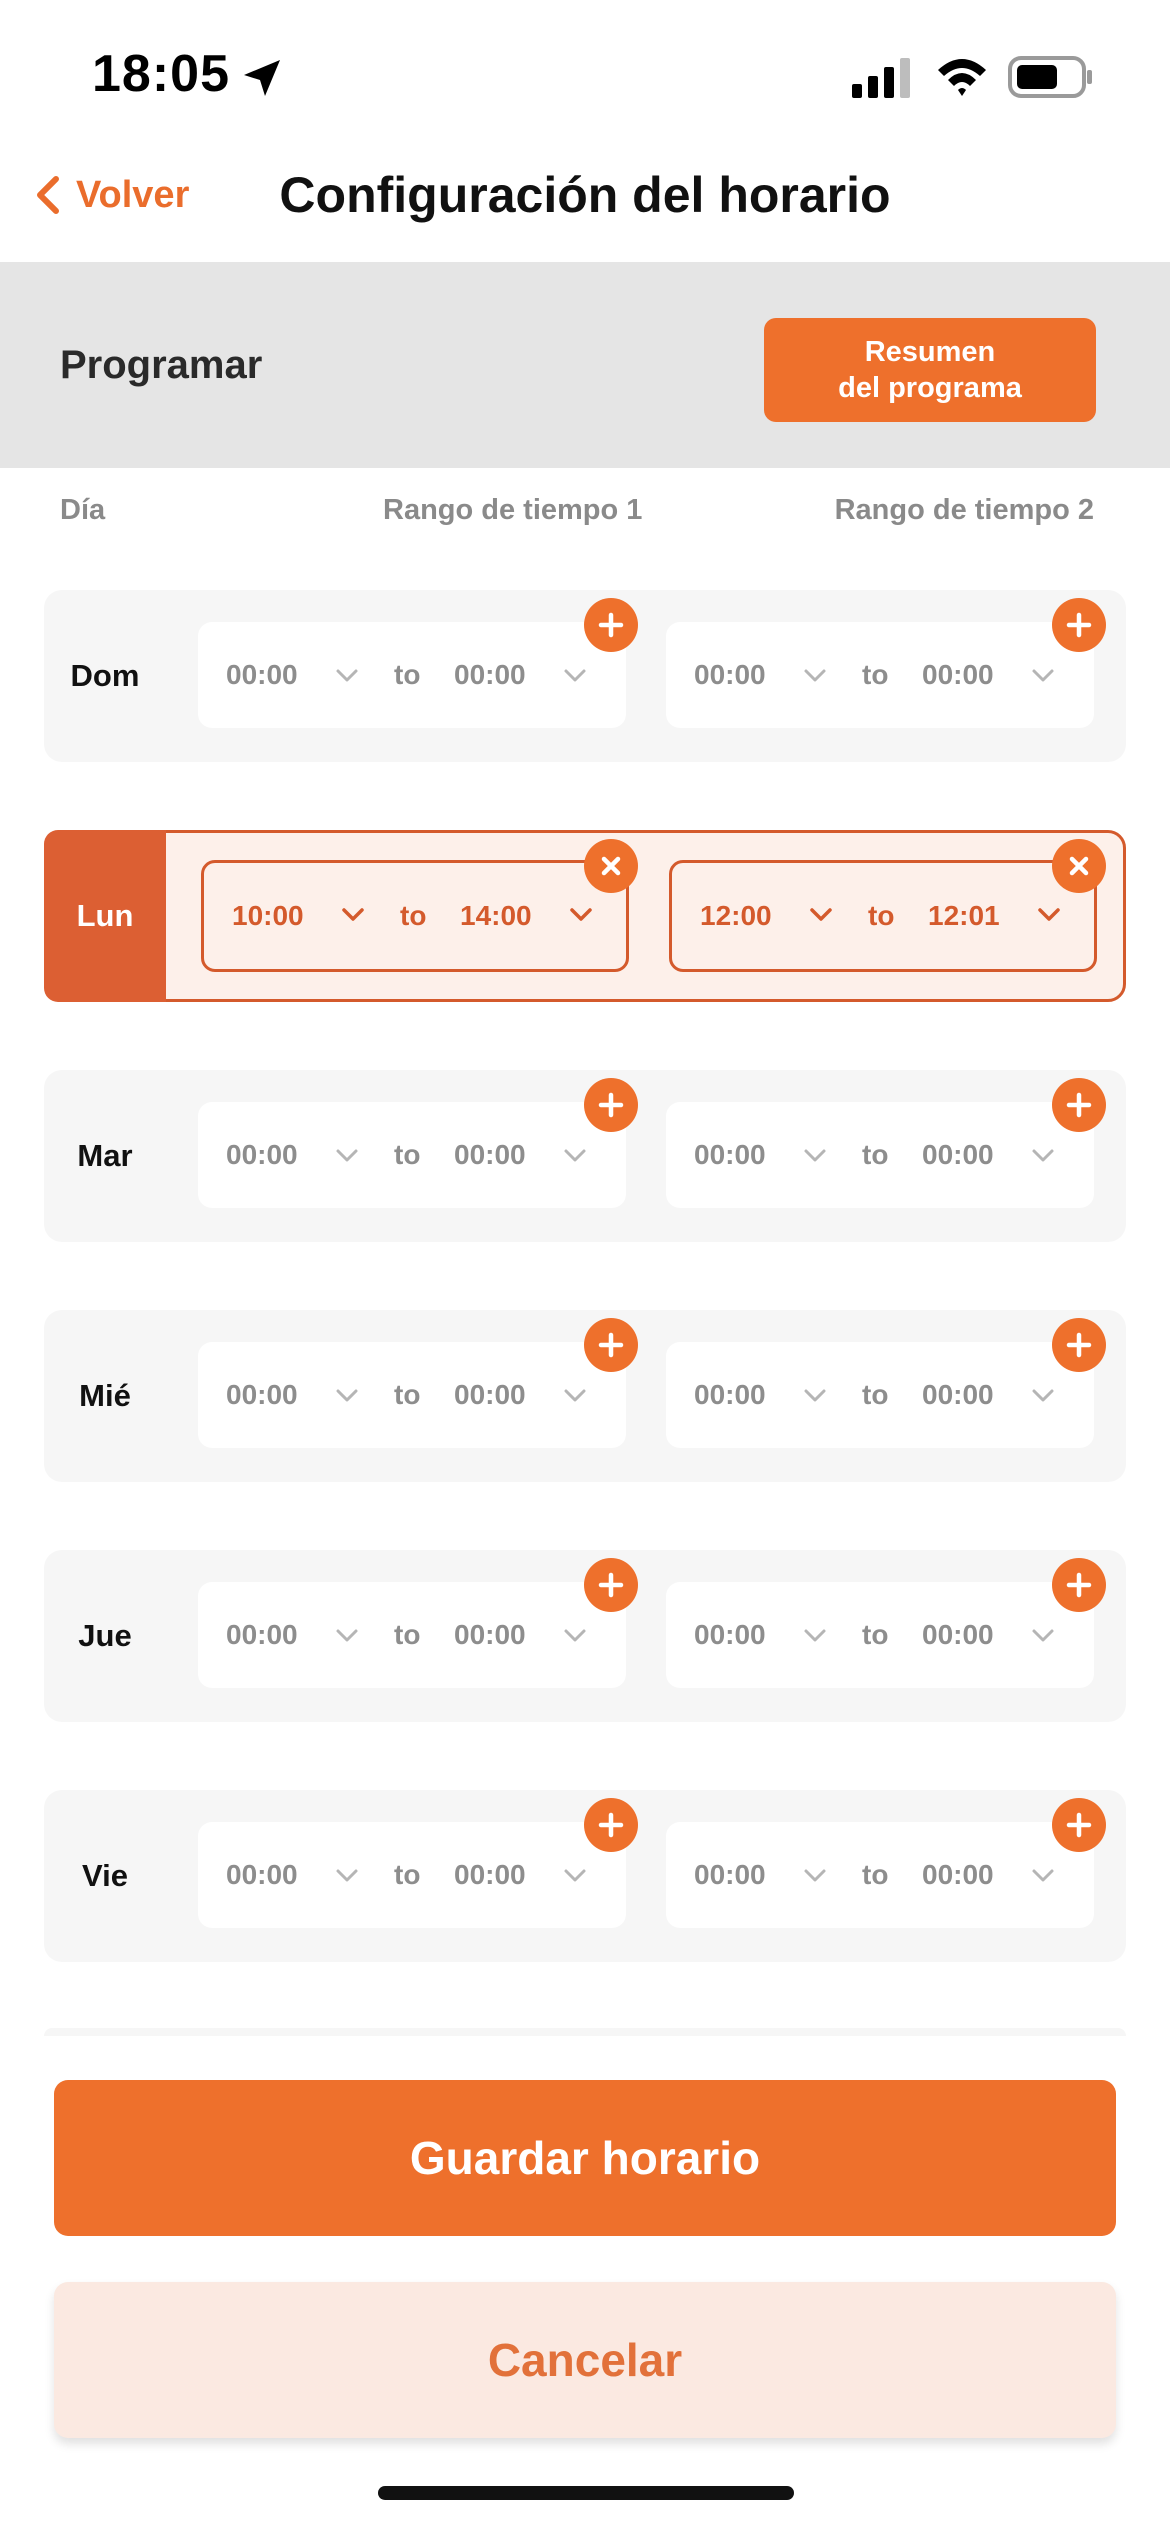 This screenshot has height=2532, width=1170. Describe the element at coordinates (111, 195) in the screenshot. I see `back-button: Volver` at that location.